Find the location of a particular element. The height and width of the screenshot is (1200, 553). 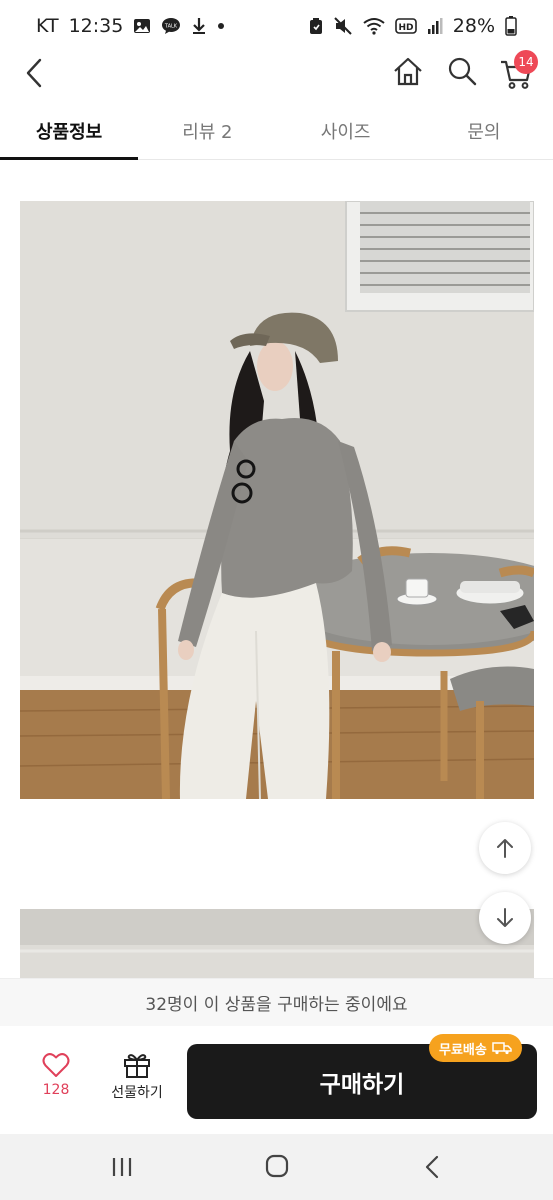

tab-reviews: 리뷰 2 is located at coordinates (207, 133).